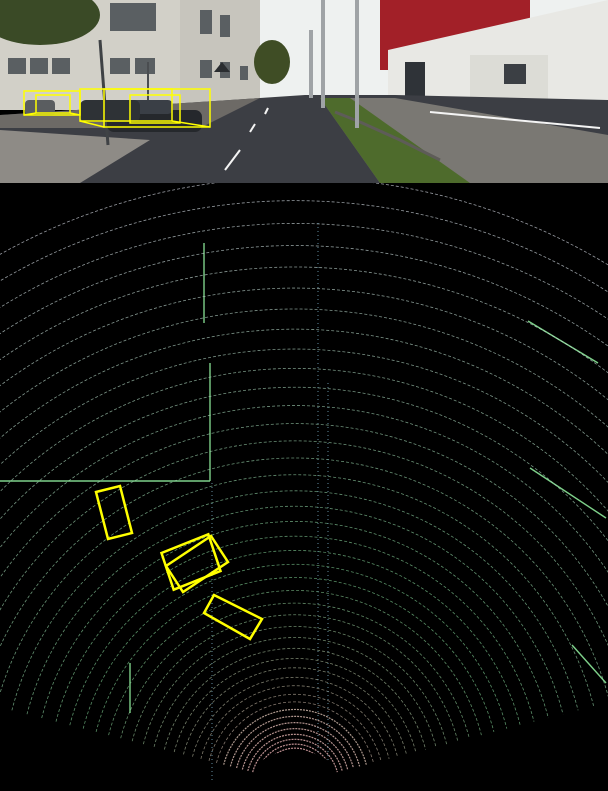 The width and height of the screenshot is (608, 791). I want to click on lidar-streaks, so click(270, 503).